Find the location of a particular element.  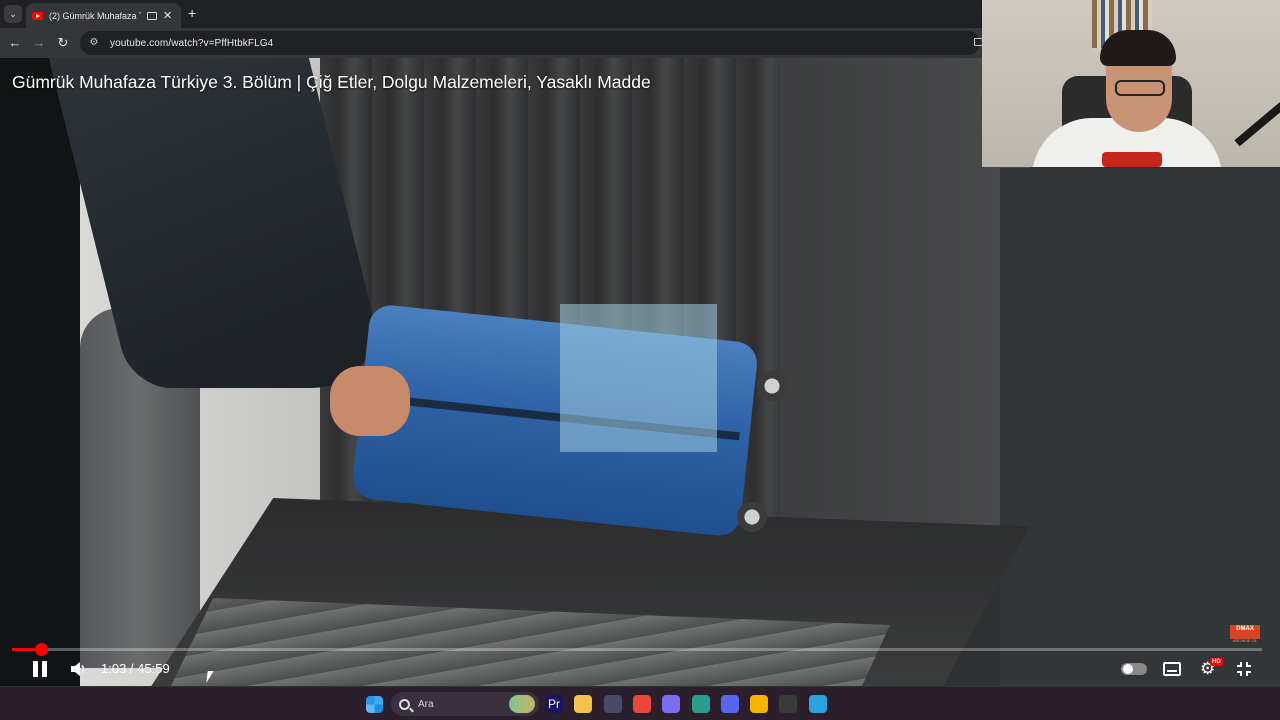

forward-arrow-icon: → is located at coordinates (39, 43).